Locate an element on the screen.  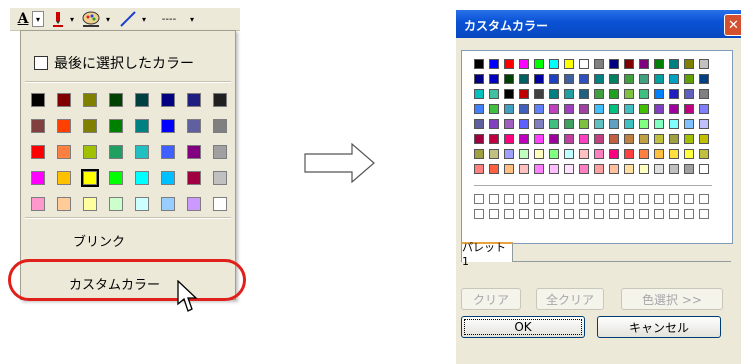
blink-menu-item: ブリンク is located at coordinates (99, 240).